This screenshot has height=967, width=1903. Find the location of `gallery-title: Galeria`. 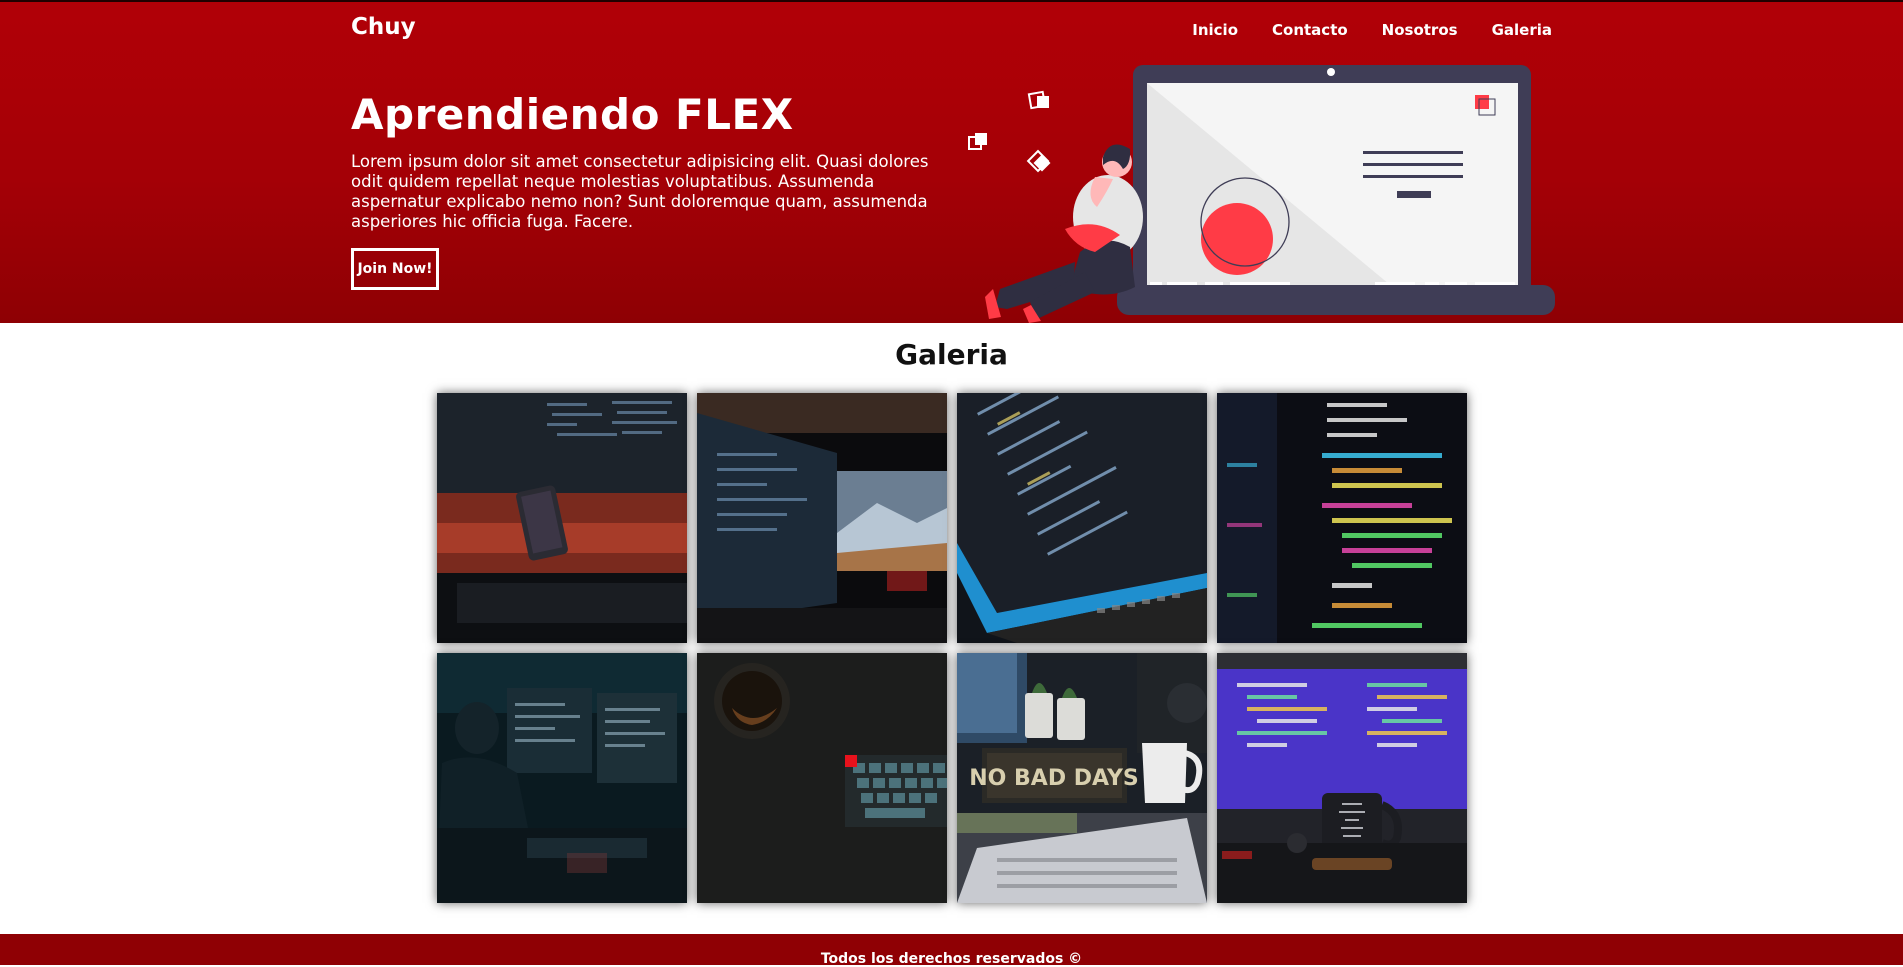

gallery-title: Galeria is located at coordinates (951, 354).